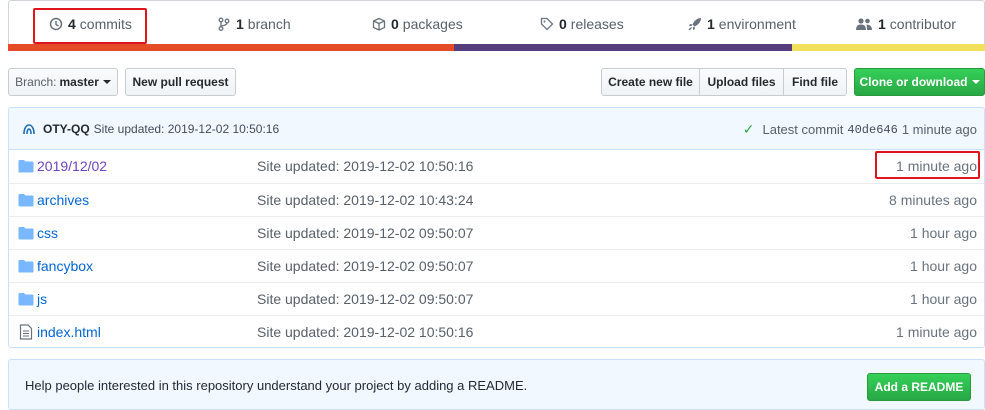  Describe the element at coordinates (365, 200) in the screenshot. I see `file-commit-message-link: Site updated: 2019-12-02 10:43:24` at that location.